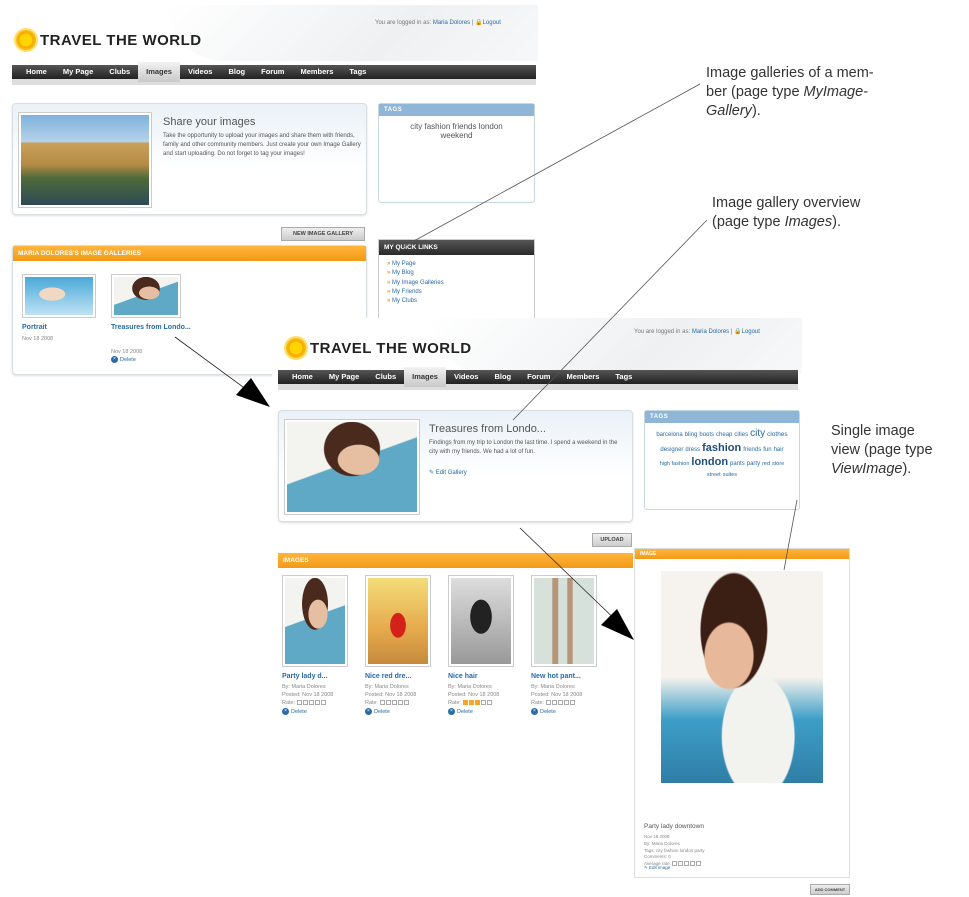  What do you see at coordinates (777, 435) in the screenshot?
I see `tag-link: clothes` at bounding box center [777, 435].